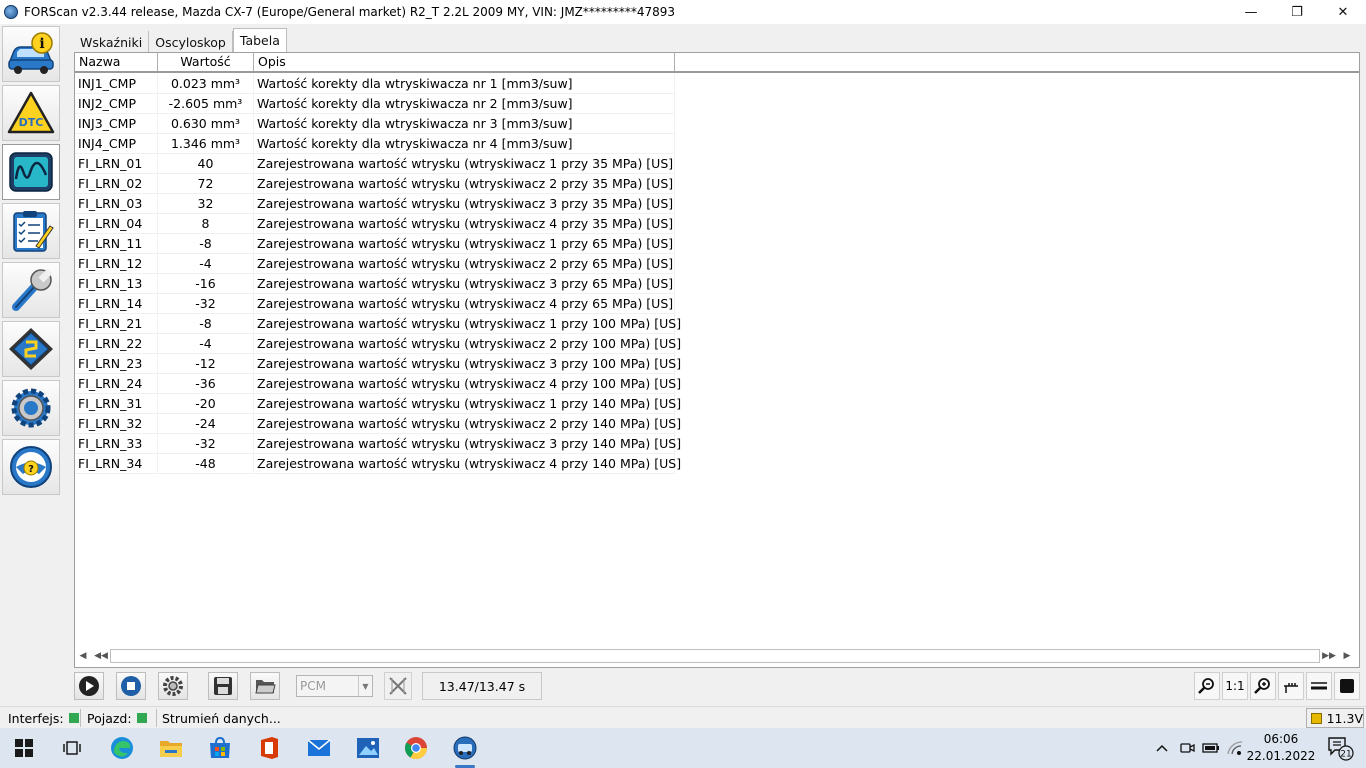 Image resolution: width=1366 pixels, height=768 pixels. What do you see at coordinates (1344, 718) in the screenshot?
I see `voltage-value: 11.3V` at bounding box center [1344, 718].